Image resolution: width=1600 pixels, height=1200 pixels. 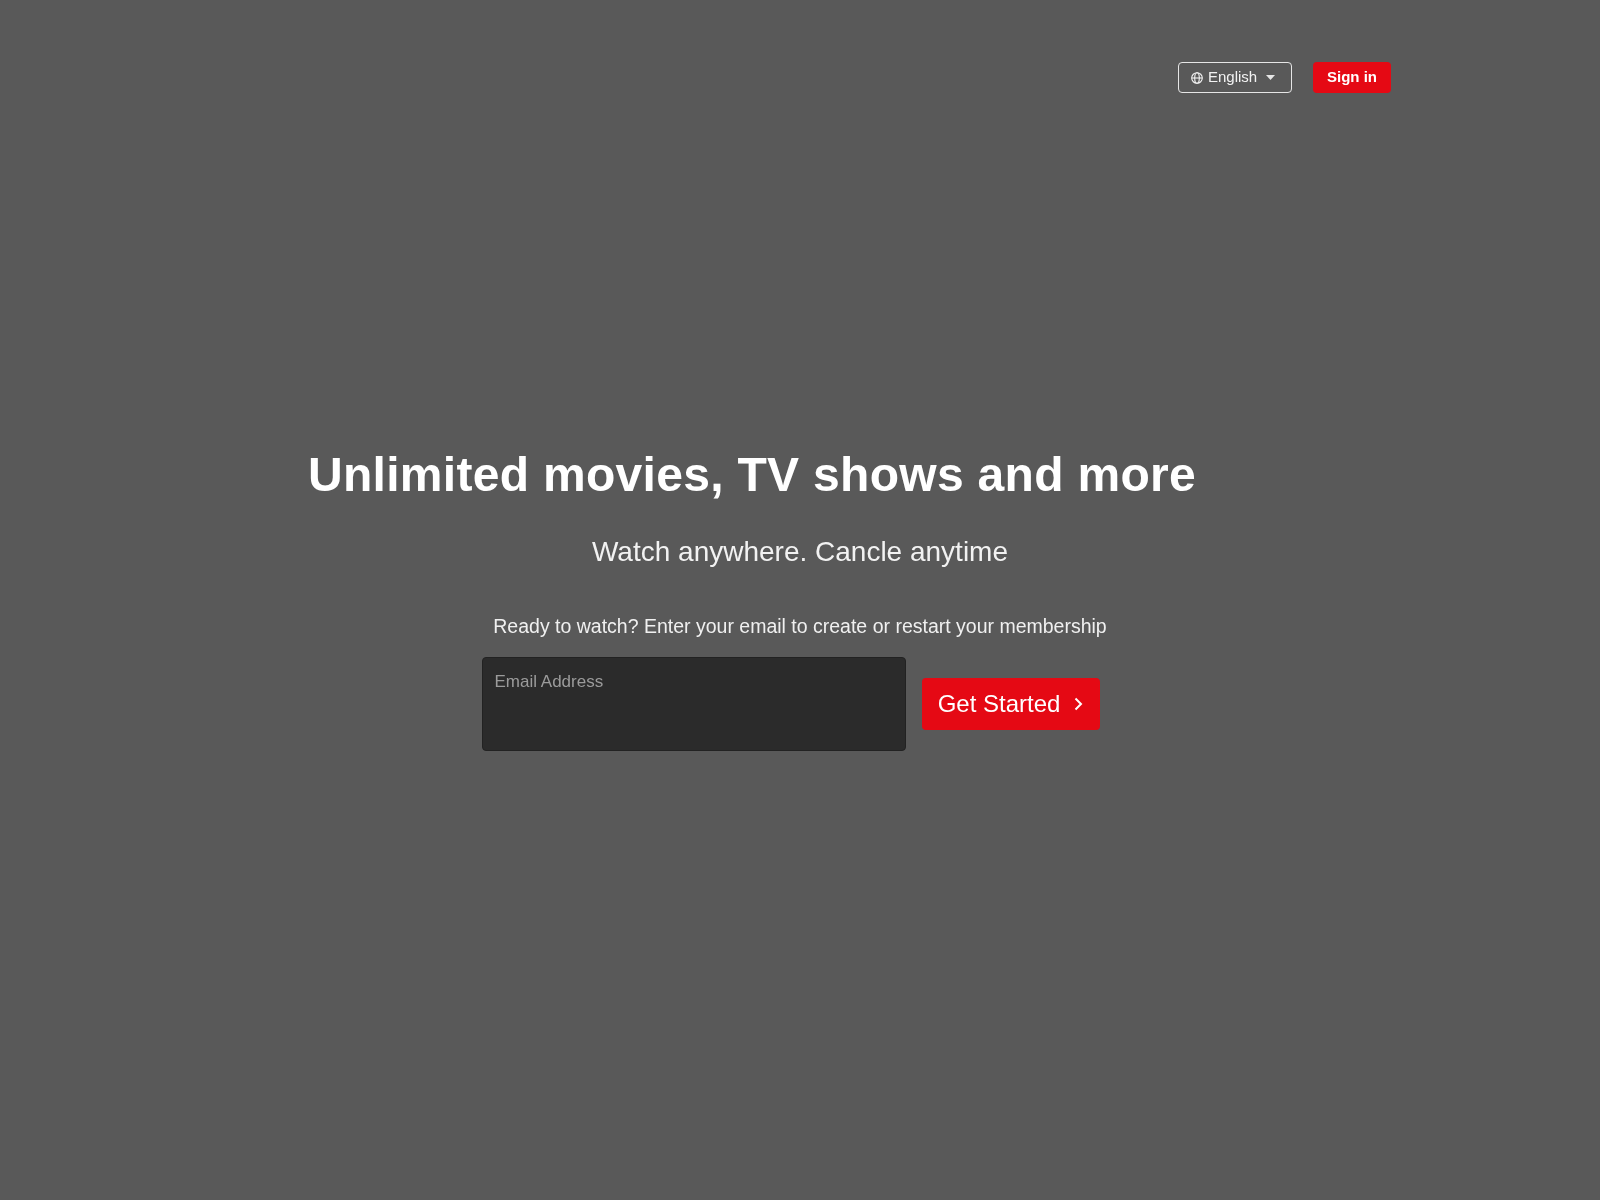 What do you see at coordinates (1197, 77) in the screenshot?
I see `globe-icon` at bounding box center [1197, 77].